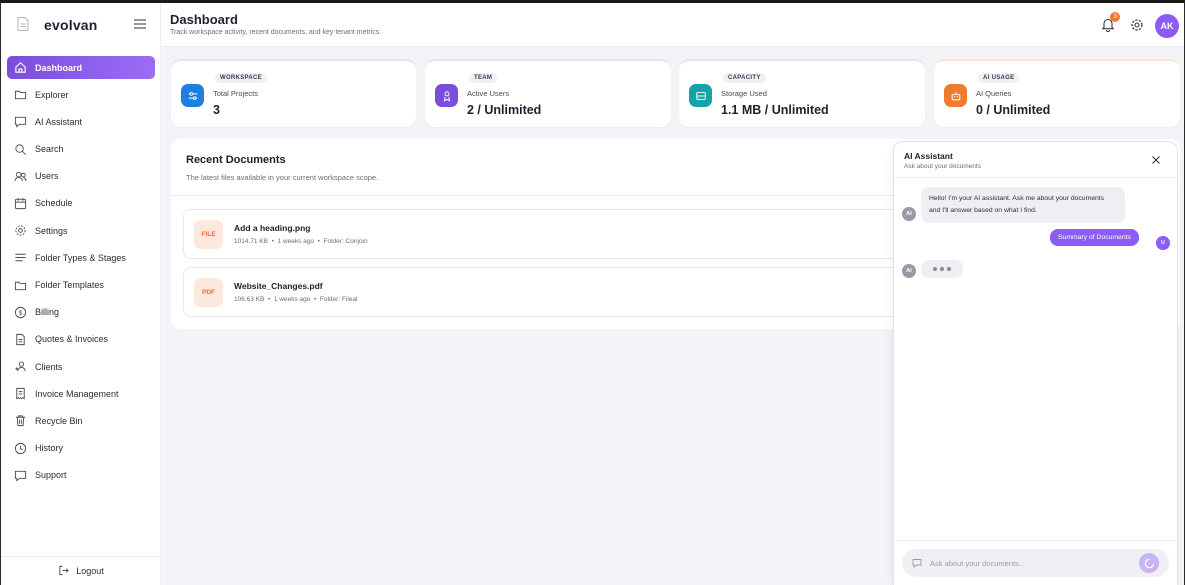 The width and height of the screenshot is (1185, 585). I want to click on robot-icon, so click(955, 95).